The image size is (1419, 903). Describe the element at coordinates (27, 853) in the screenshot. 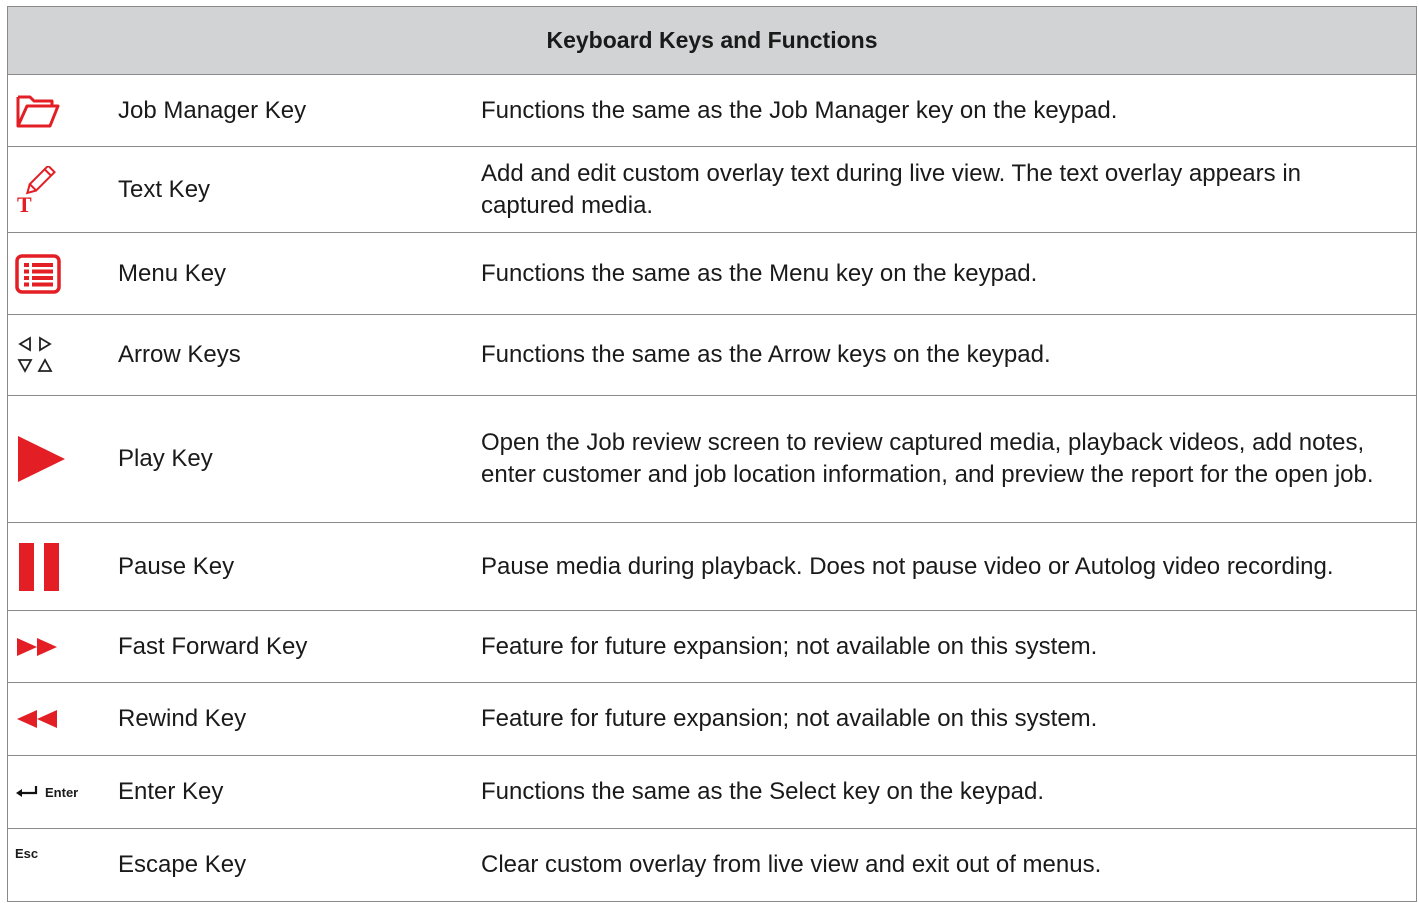

I see `esc-icon: Esc` at that location.